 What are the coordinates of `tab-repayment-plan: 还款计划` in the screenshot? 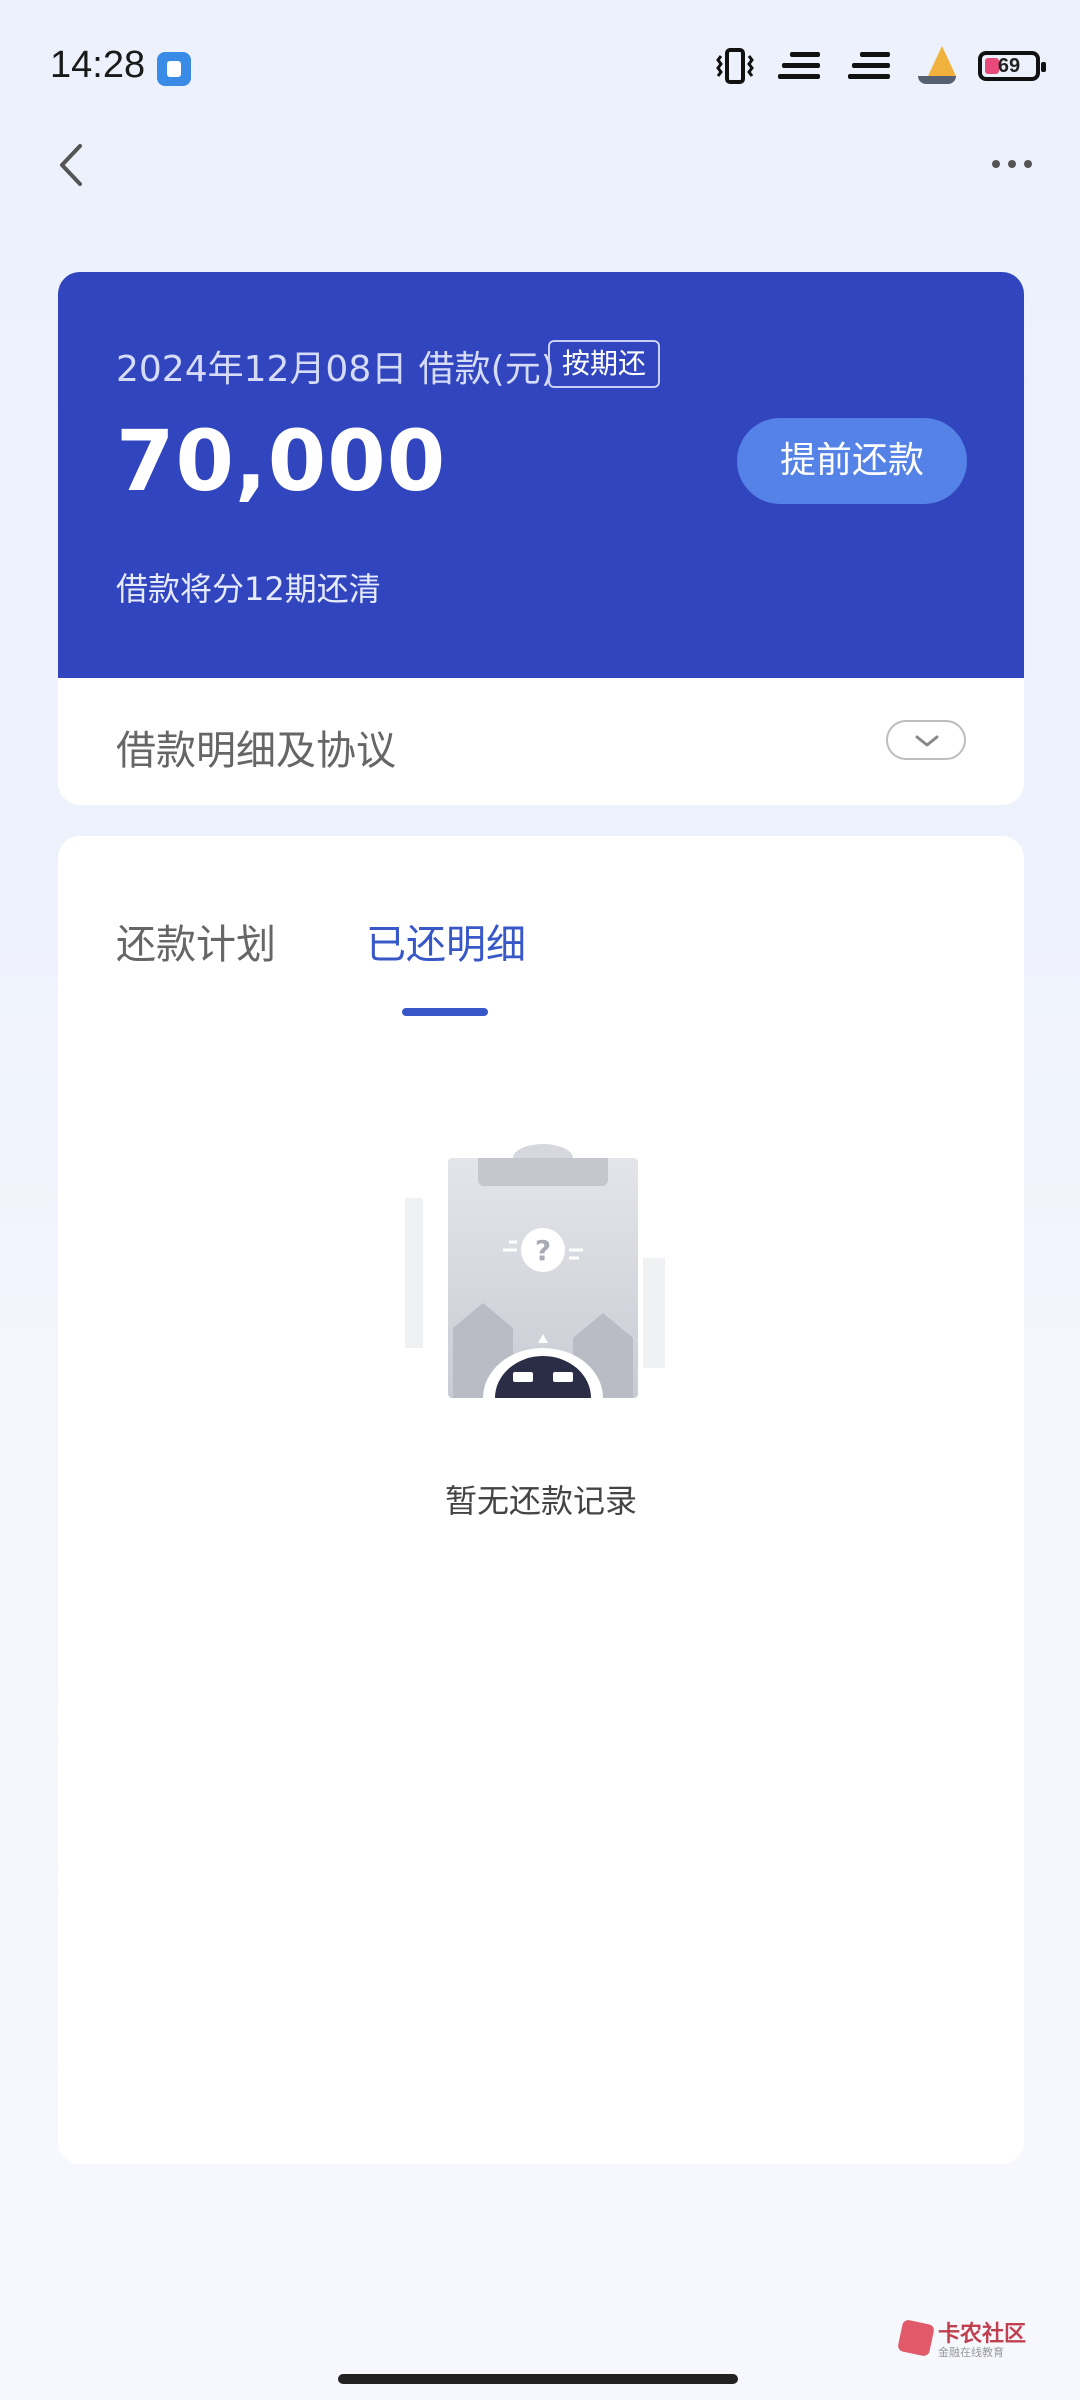 It's located at (196, 941).